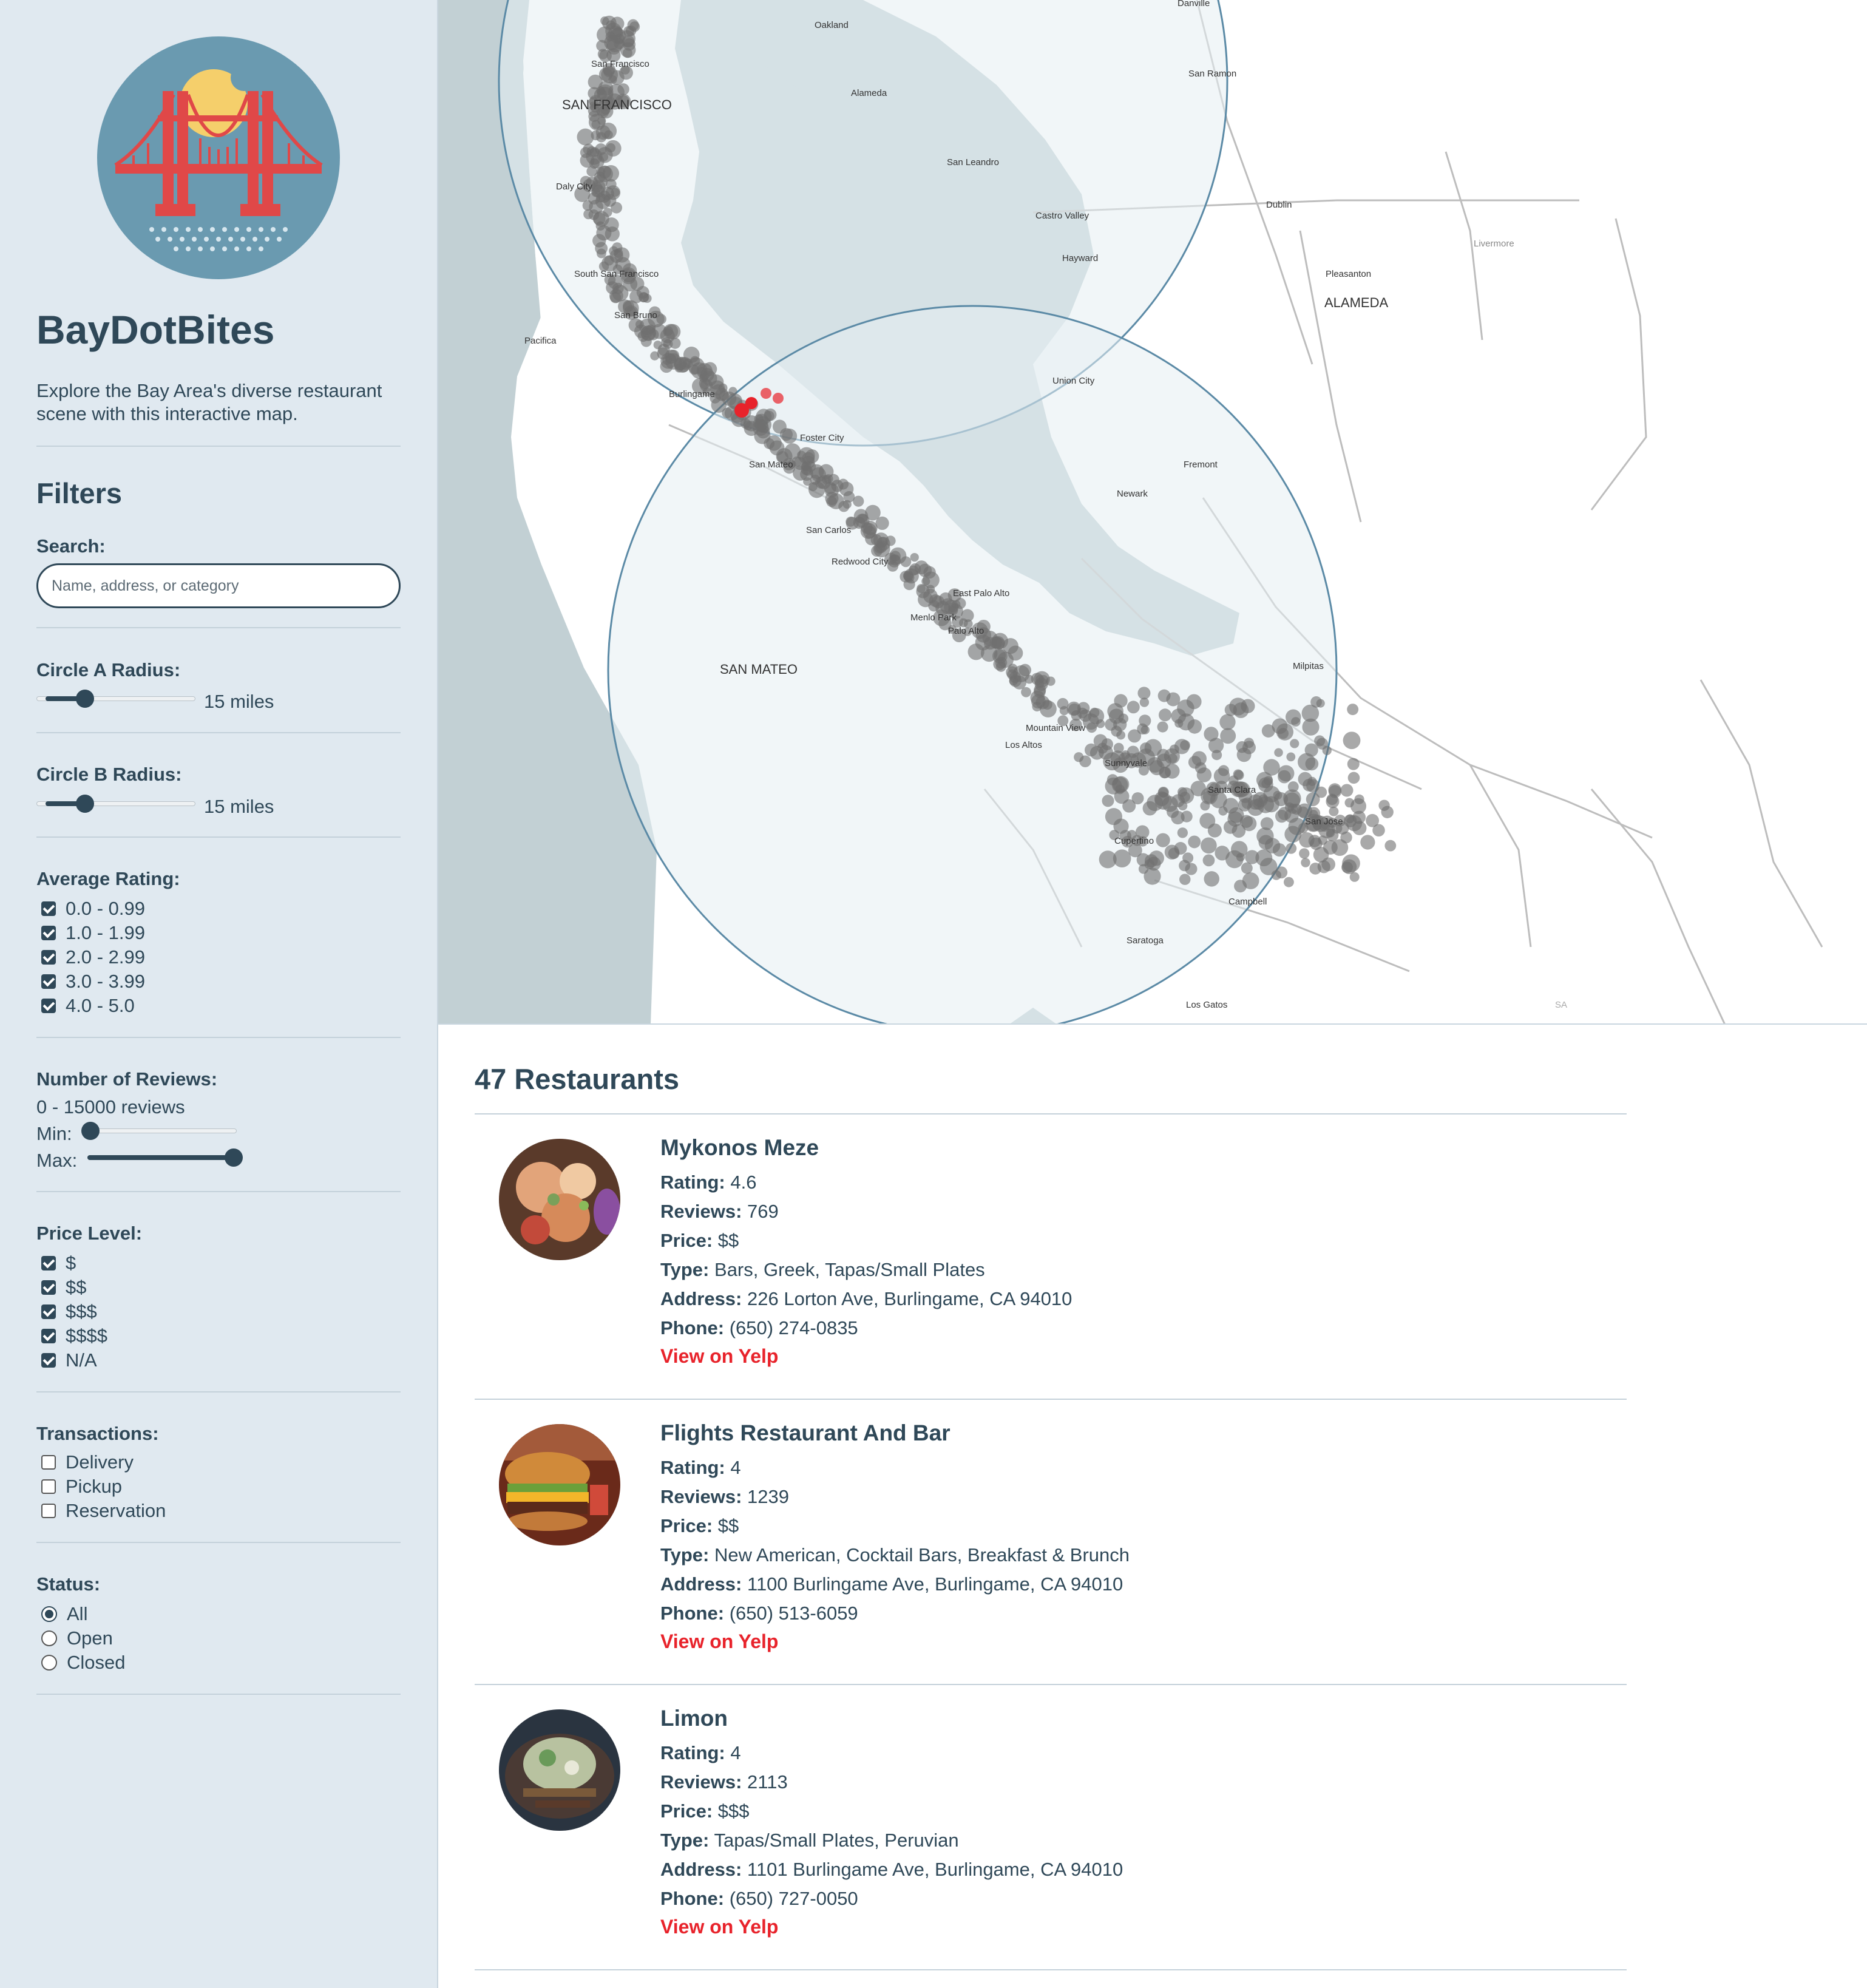 Image resolution: width=1867 pixels, height=1988 pixels. Describe the element at coordinates (63, 1287) in the screenshot. I see `price-option: $$` at that location.